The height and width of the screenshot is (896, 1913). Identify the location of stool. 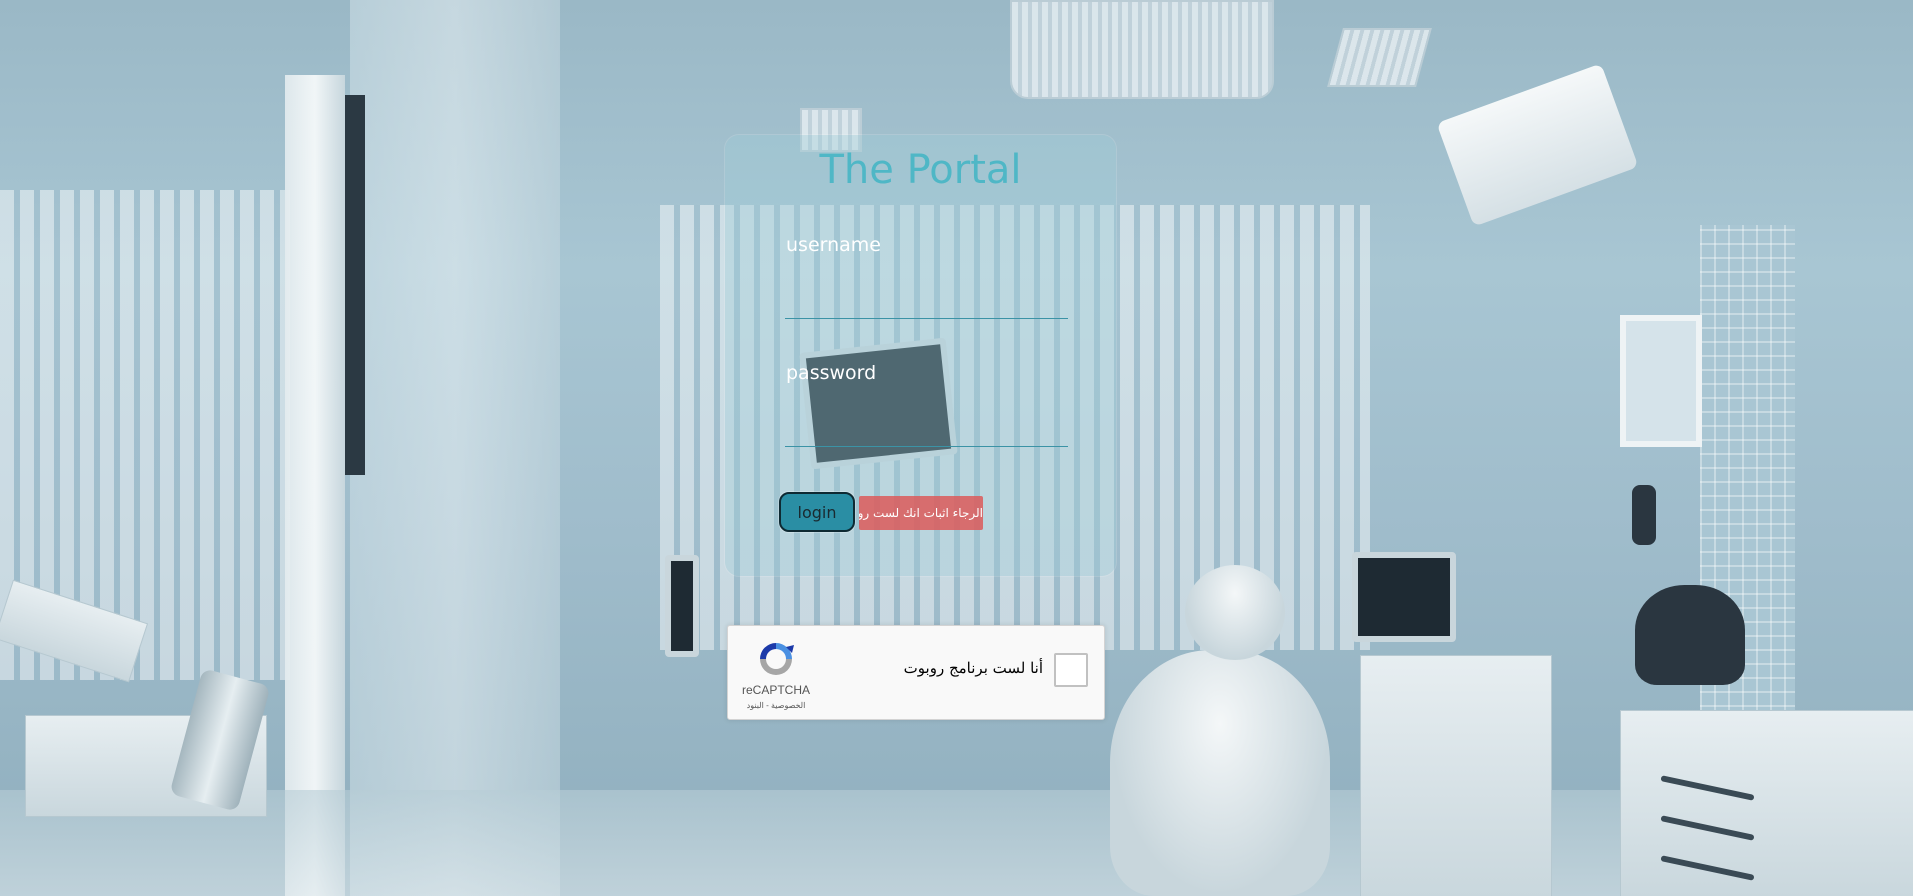
(1690, 635).